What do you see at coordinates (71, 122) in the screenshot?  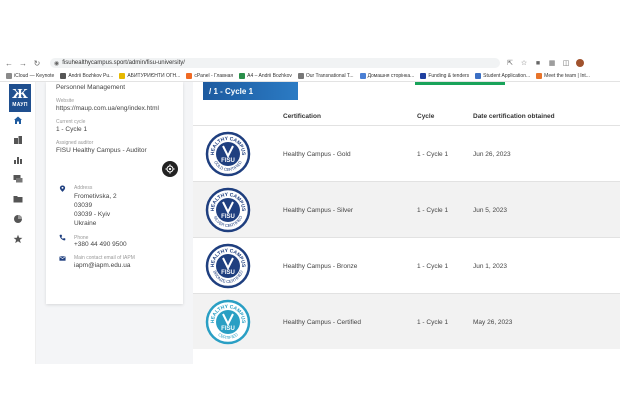 I see `current-cycle-label: Current cycle` at bounding box center [71, 122].